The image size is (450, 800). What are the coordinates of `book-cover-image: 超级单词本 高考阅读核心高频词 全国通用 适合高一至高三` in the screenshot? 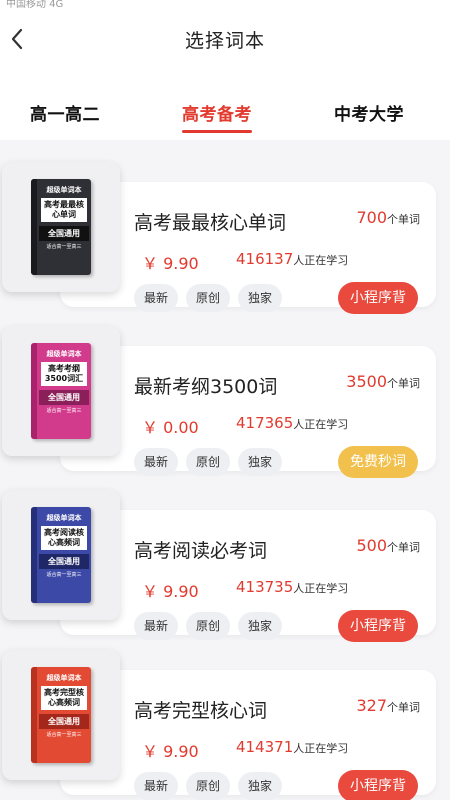 It's located at (61, 555).